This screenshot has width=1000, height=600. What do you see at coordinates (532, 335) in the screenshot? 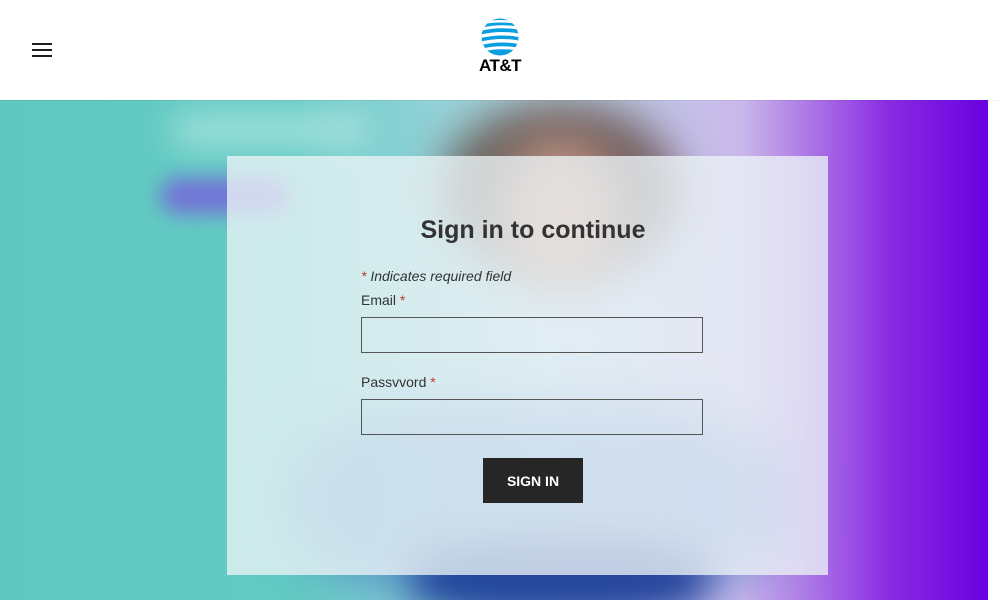
I see `email-field` at bounding box center [532, 335].